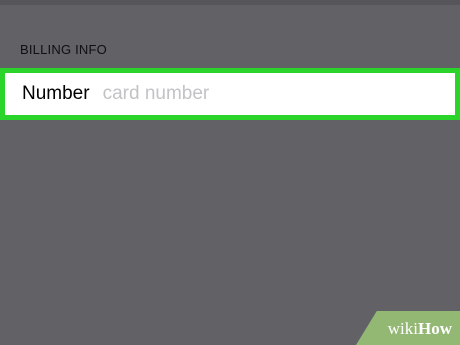  I want to click on watermark-logo: wikiHow, so click(420, 329).